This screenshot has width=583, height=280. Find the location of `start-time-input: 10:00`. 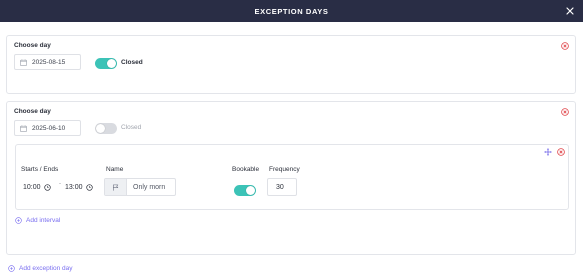

start-time-input: 10:00 is located at coordinates (37, 187).